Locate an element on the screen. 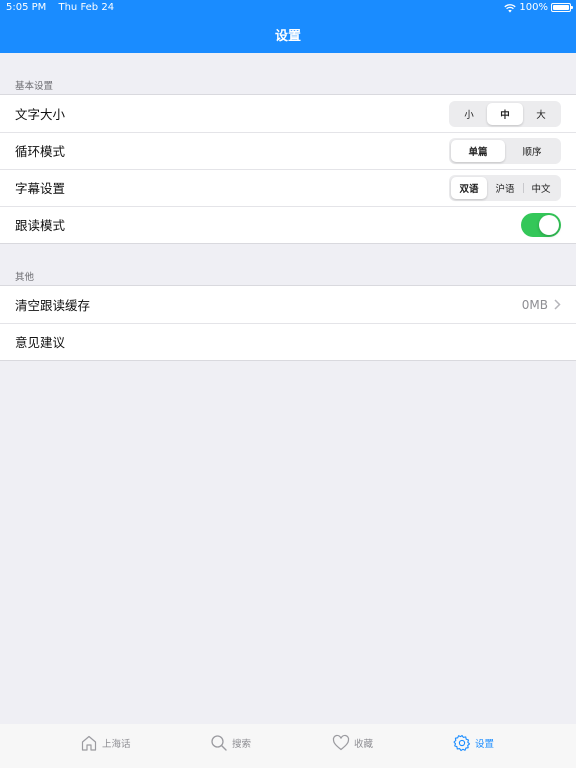  clear-cache-label: 清空跟读缓存 is located at coordinates (53, 305).